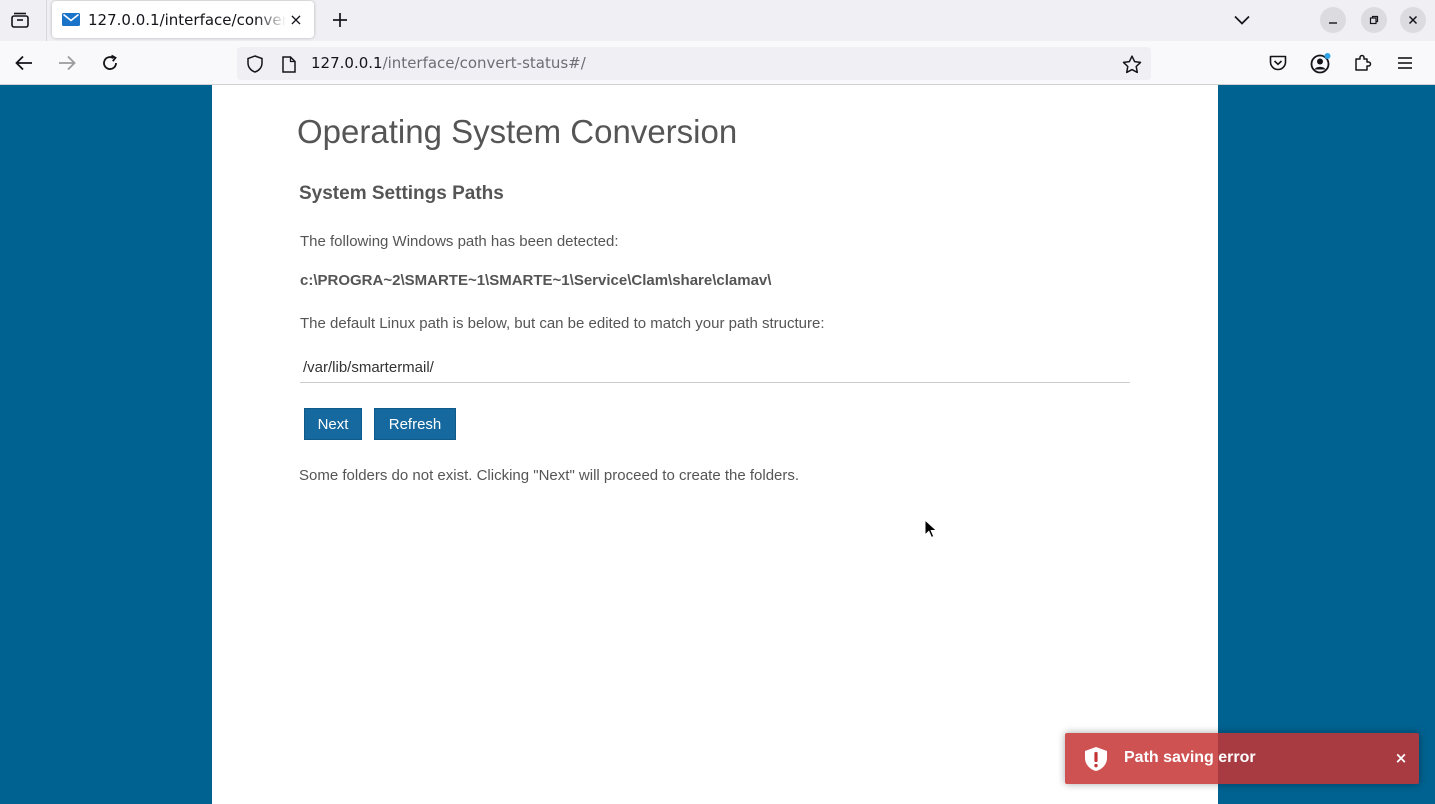  What do you see at coordinates (931, 528) in the screenshot?
I see `mouse-cursor-icon` at bounding box center [931, 528].